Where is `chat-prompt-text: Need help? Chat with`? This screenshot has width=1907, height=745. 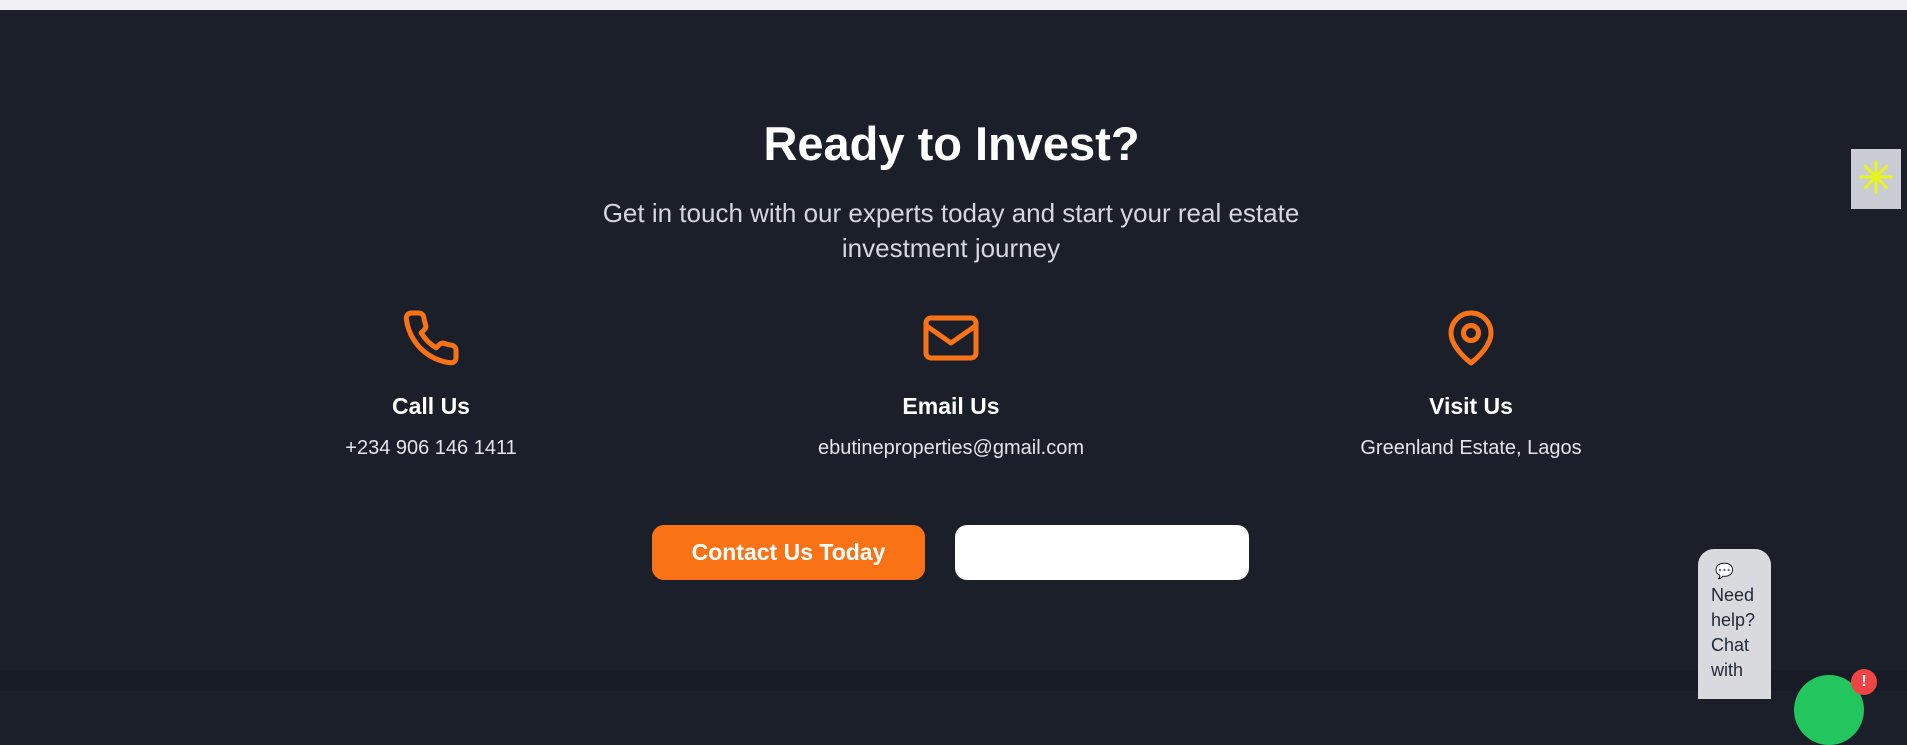
chat-prompt-text: Need help? Chat with is located at coordinates (1733, 632).